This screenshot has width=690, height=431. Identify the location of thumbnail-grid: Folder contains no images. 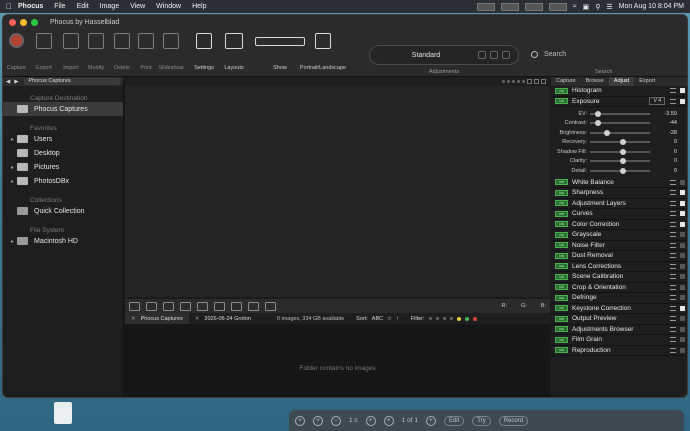
(337, 360).